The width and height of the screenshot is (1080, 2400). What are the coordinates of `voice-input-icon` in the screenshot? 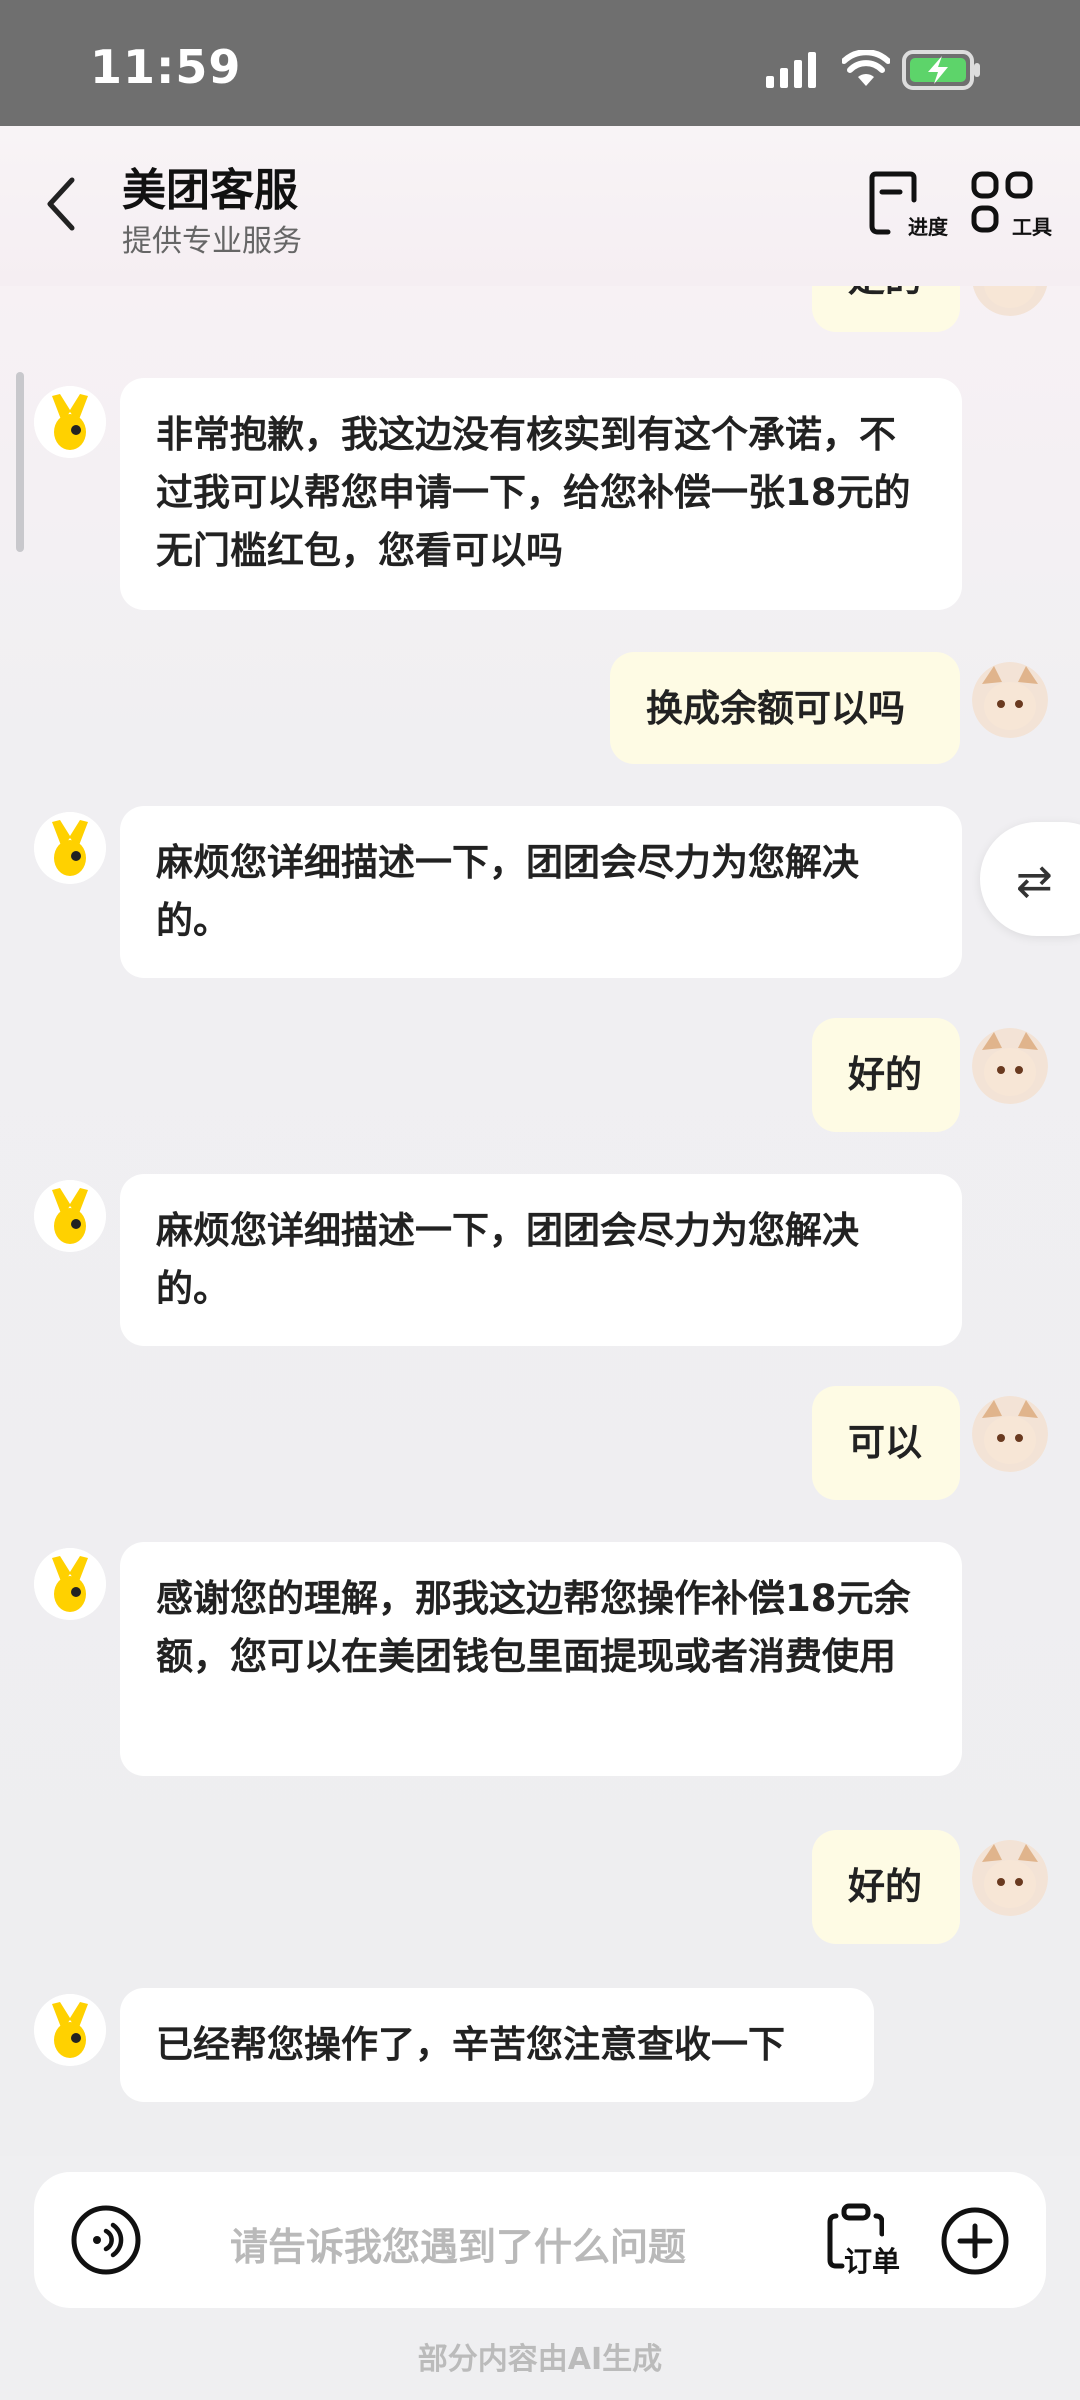 It's located at (106, 2240).